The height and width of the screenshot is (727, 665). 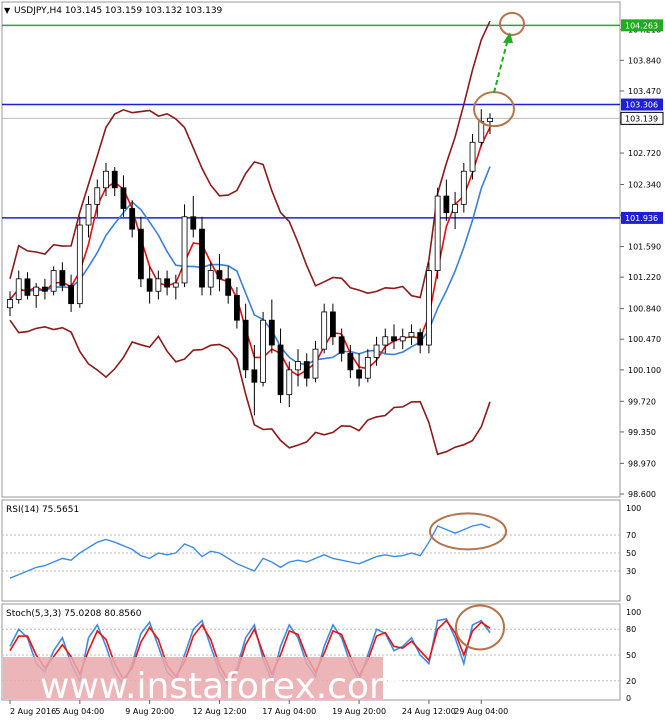 What do you see at coordinates (631, 681) in the screenshot?
I see `stoch-tick-label: 20` at bounding box center [631, 681].